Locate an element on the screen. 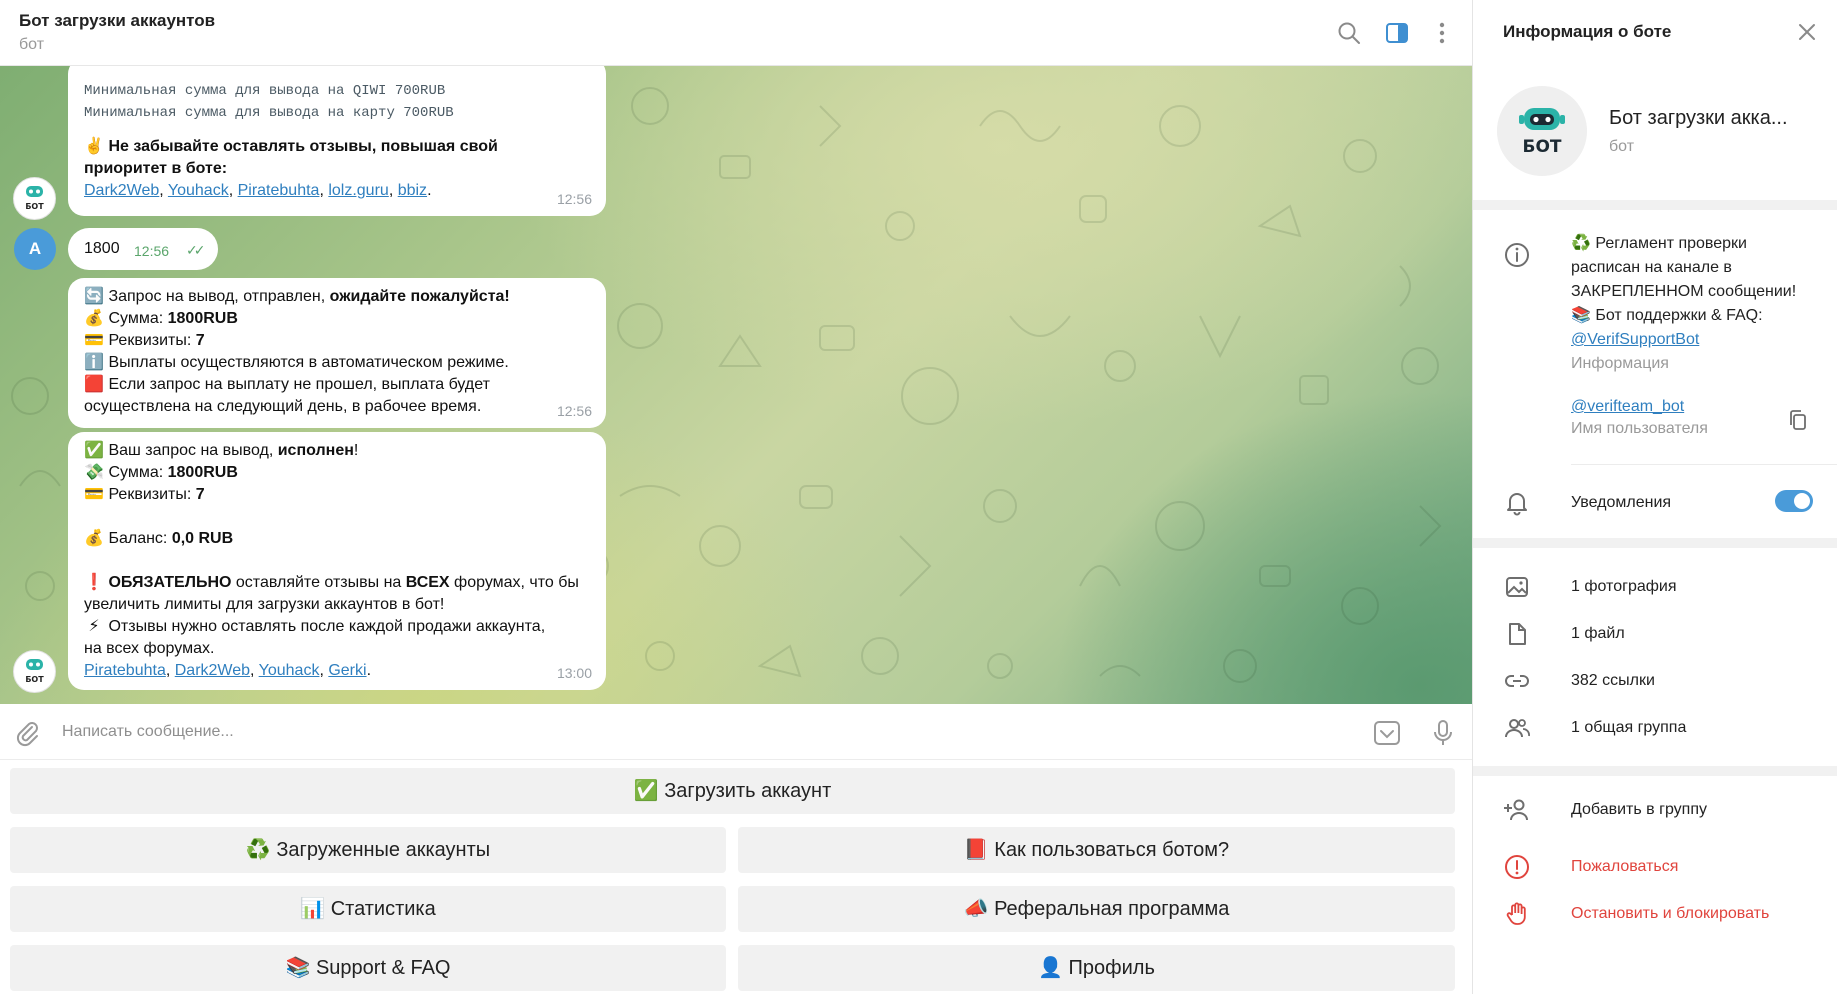  exclamation-emoji-icon: ❗ is located at coordinates (94, 582).